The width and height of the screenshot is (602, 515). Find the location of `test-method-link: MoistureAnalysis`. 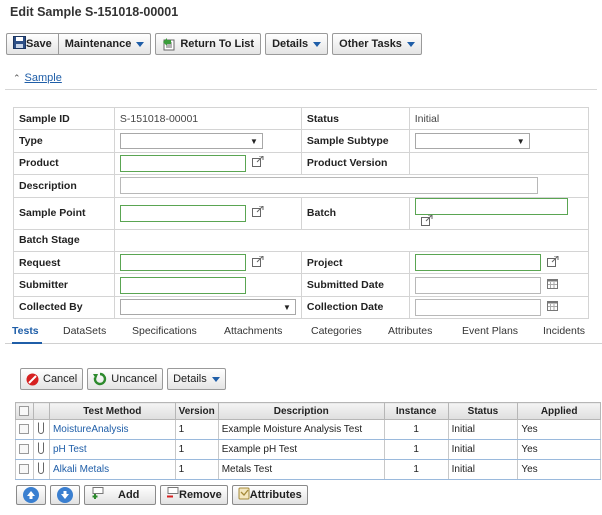

test-method-link: MoistureAnalysis is located at coordinates (112, 429).